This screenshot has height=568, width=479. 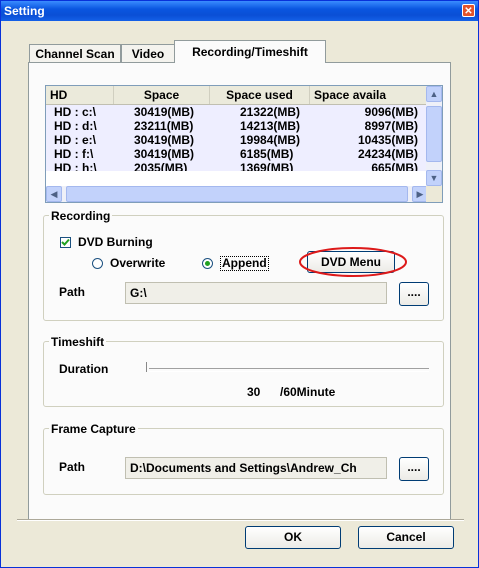 I want to click on cell-hd: HD : c:\, so click(x=75, y=112).